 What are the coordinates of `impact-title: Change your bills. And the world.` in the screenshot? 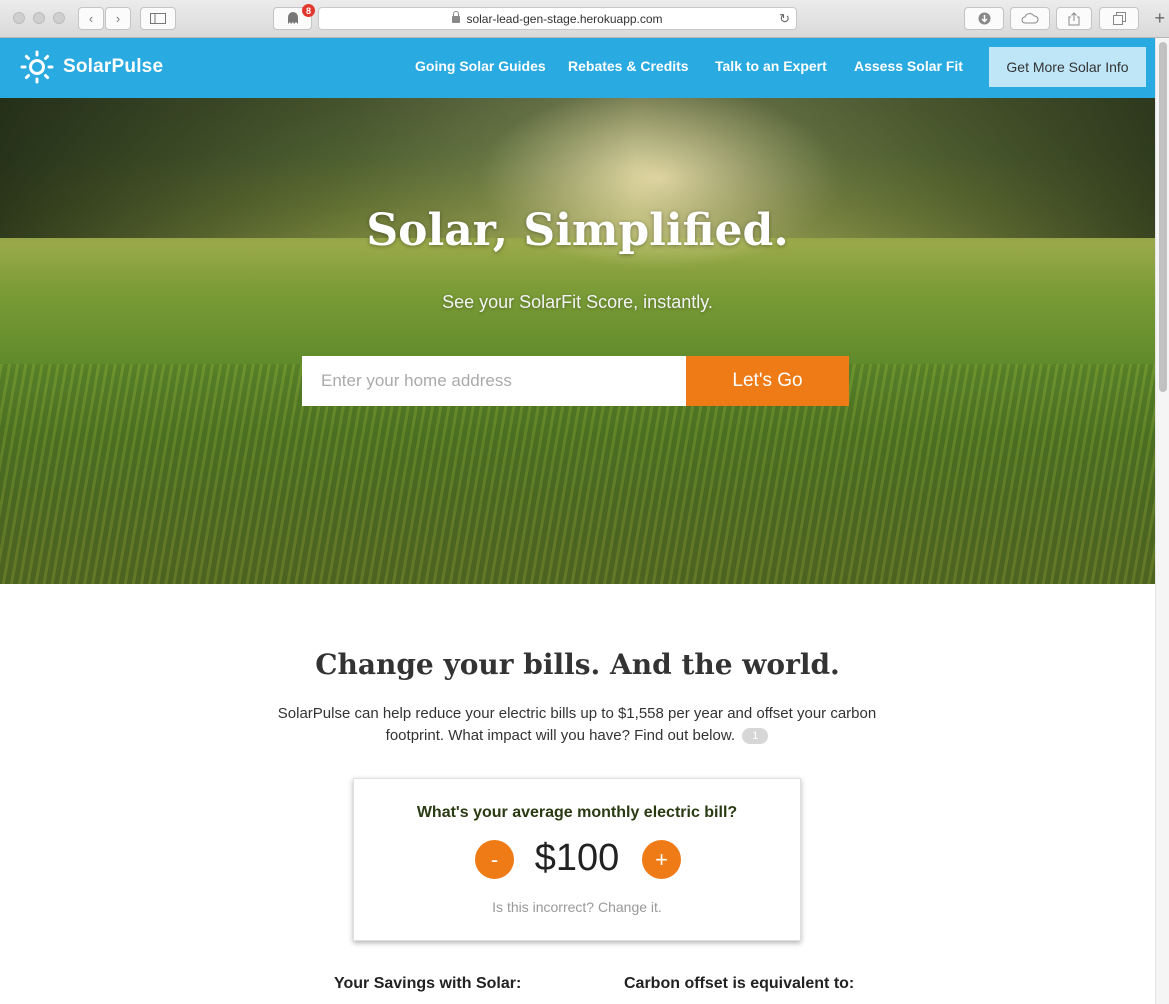 It's located at (577, 664).